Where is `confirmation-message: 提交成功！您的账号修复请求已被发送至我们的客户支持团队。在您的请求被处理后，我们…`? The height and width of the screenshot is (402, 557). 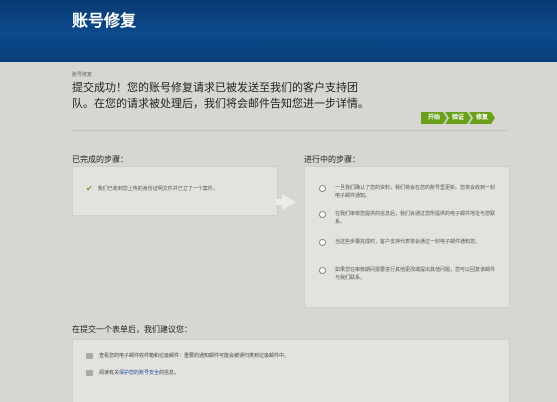
confirmation-message: 提交成功！您的账号修复请求已被发送至我们的客户支持团队。在您的请求被处理后，我们… is located at coordinates (220, 95).